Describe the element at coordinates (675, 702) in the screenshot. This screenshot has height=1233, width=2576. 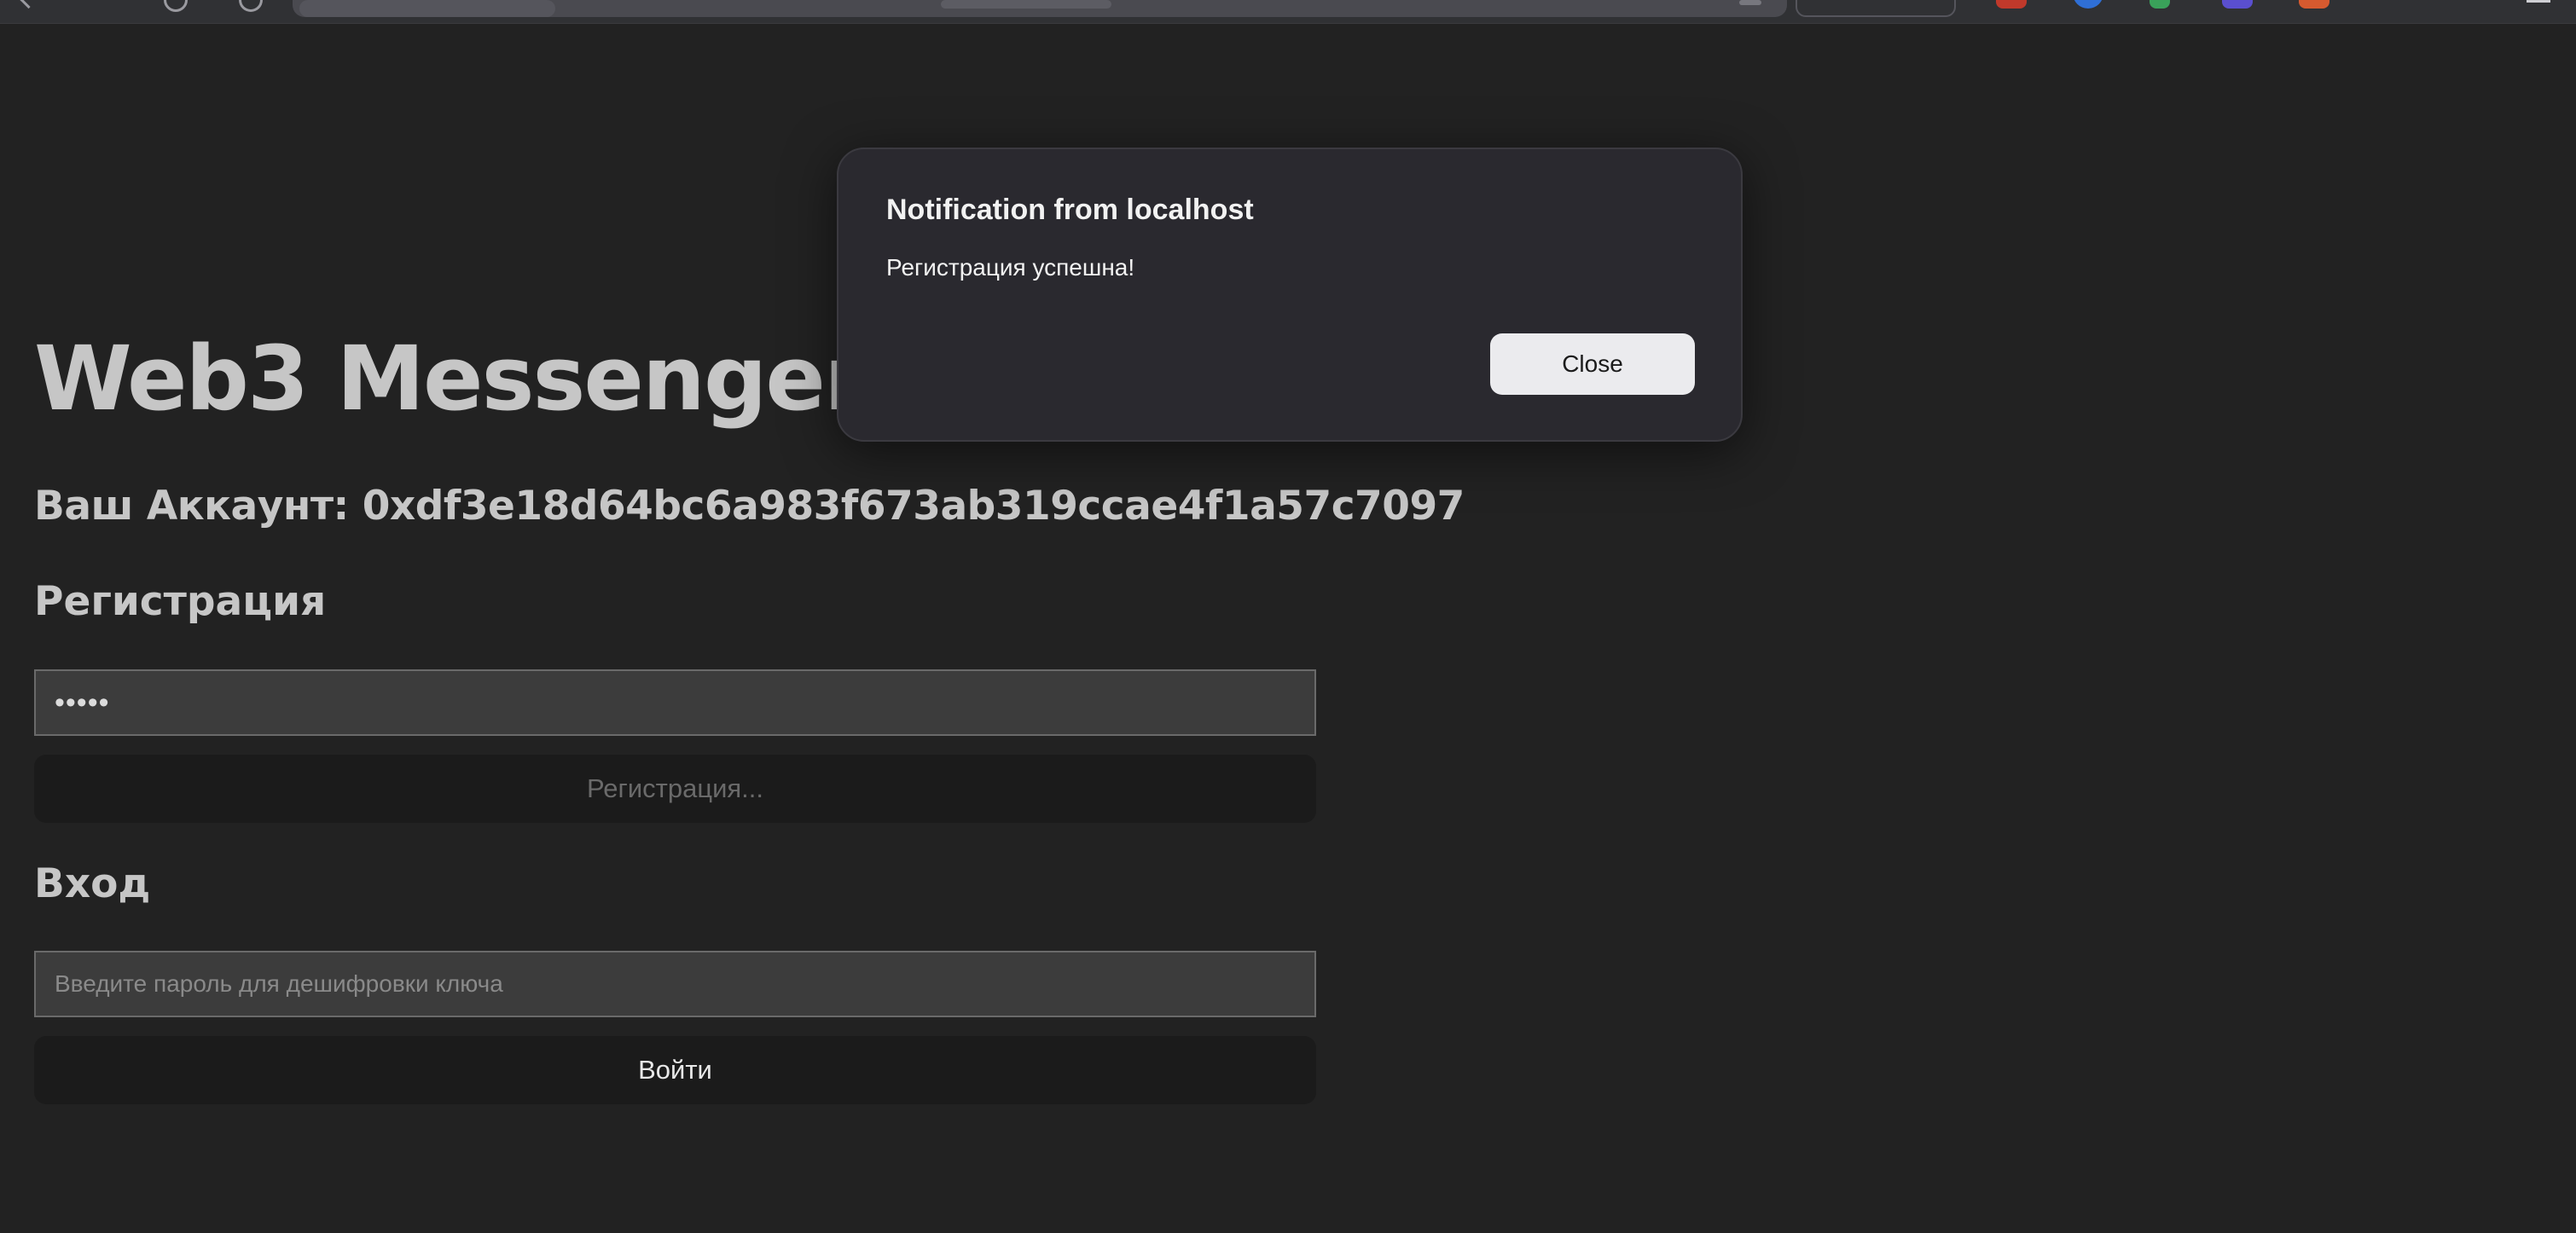
I see `registration-password-input` at that location.